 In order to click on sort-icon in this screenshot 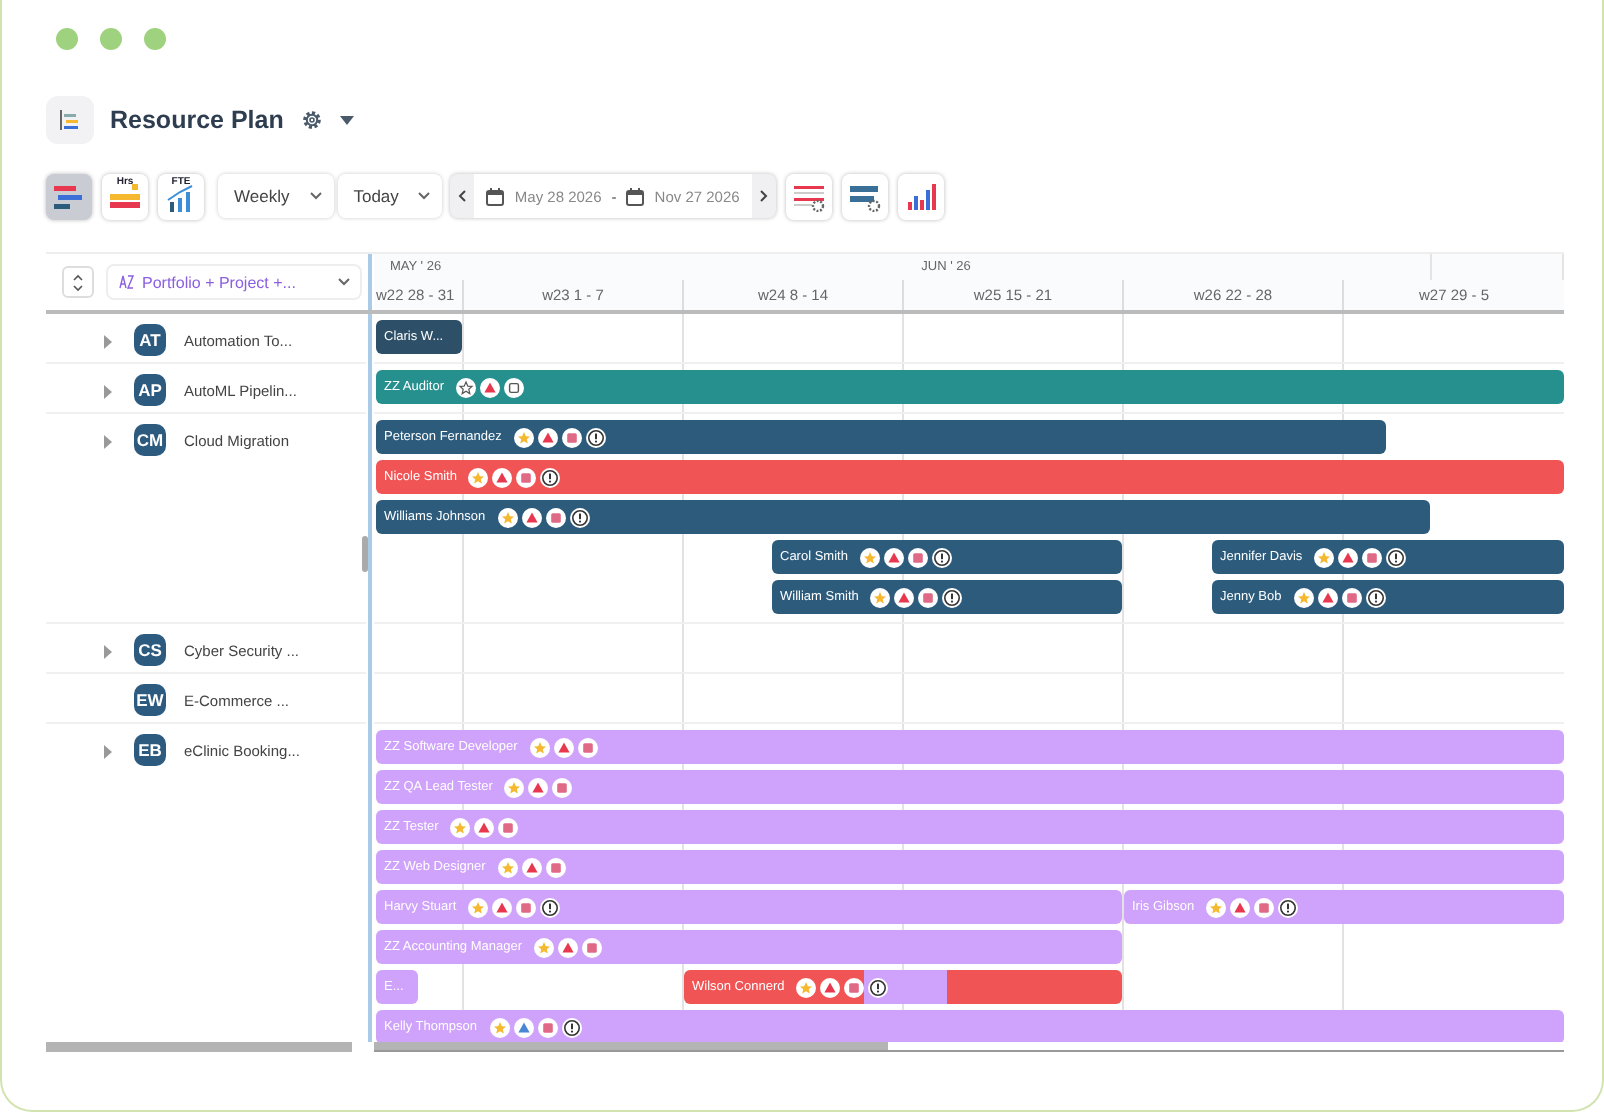, I will do `click(126, 282)`.